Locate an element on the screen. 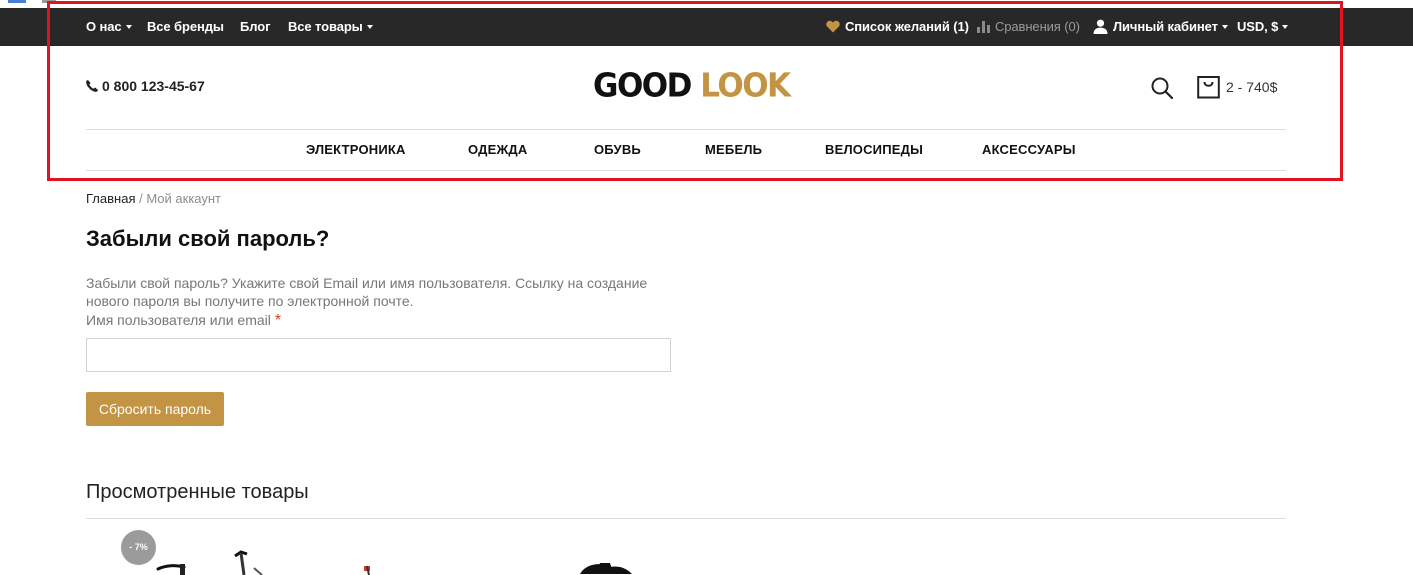 The image size is (1413, 575). topbar-all-products-menu: Все товары is located at coordinates (330, 27).